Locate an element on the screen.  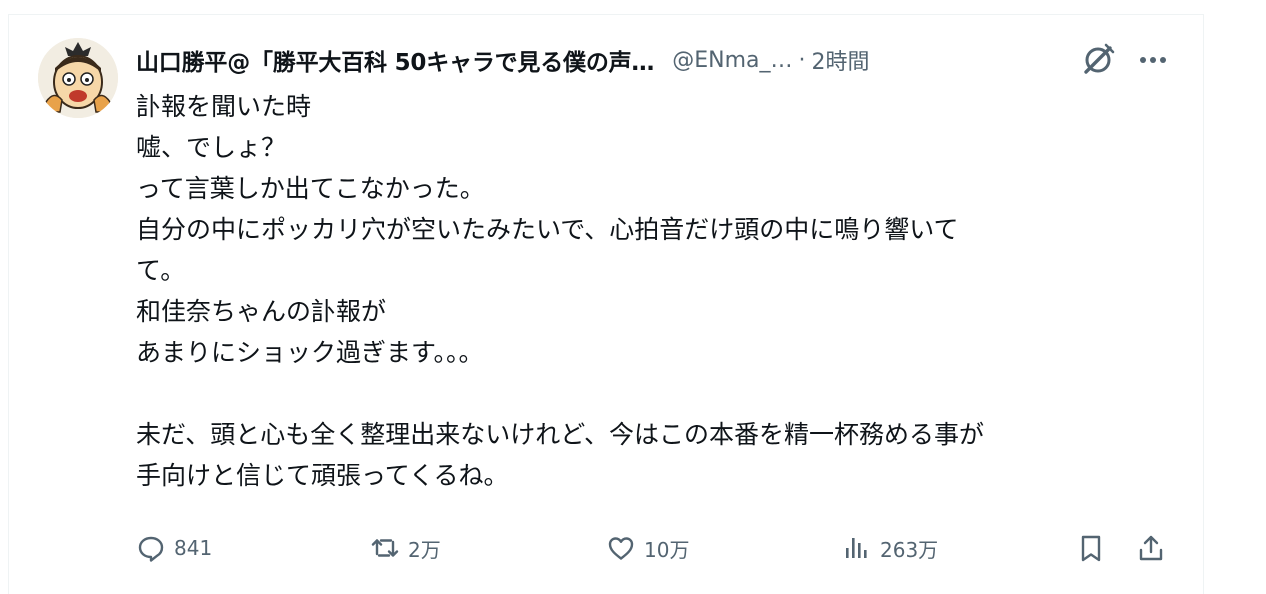
reply-icon is located at coordinates (151, 549).